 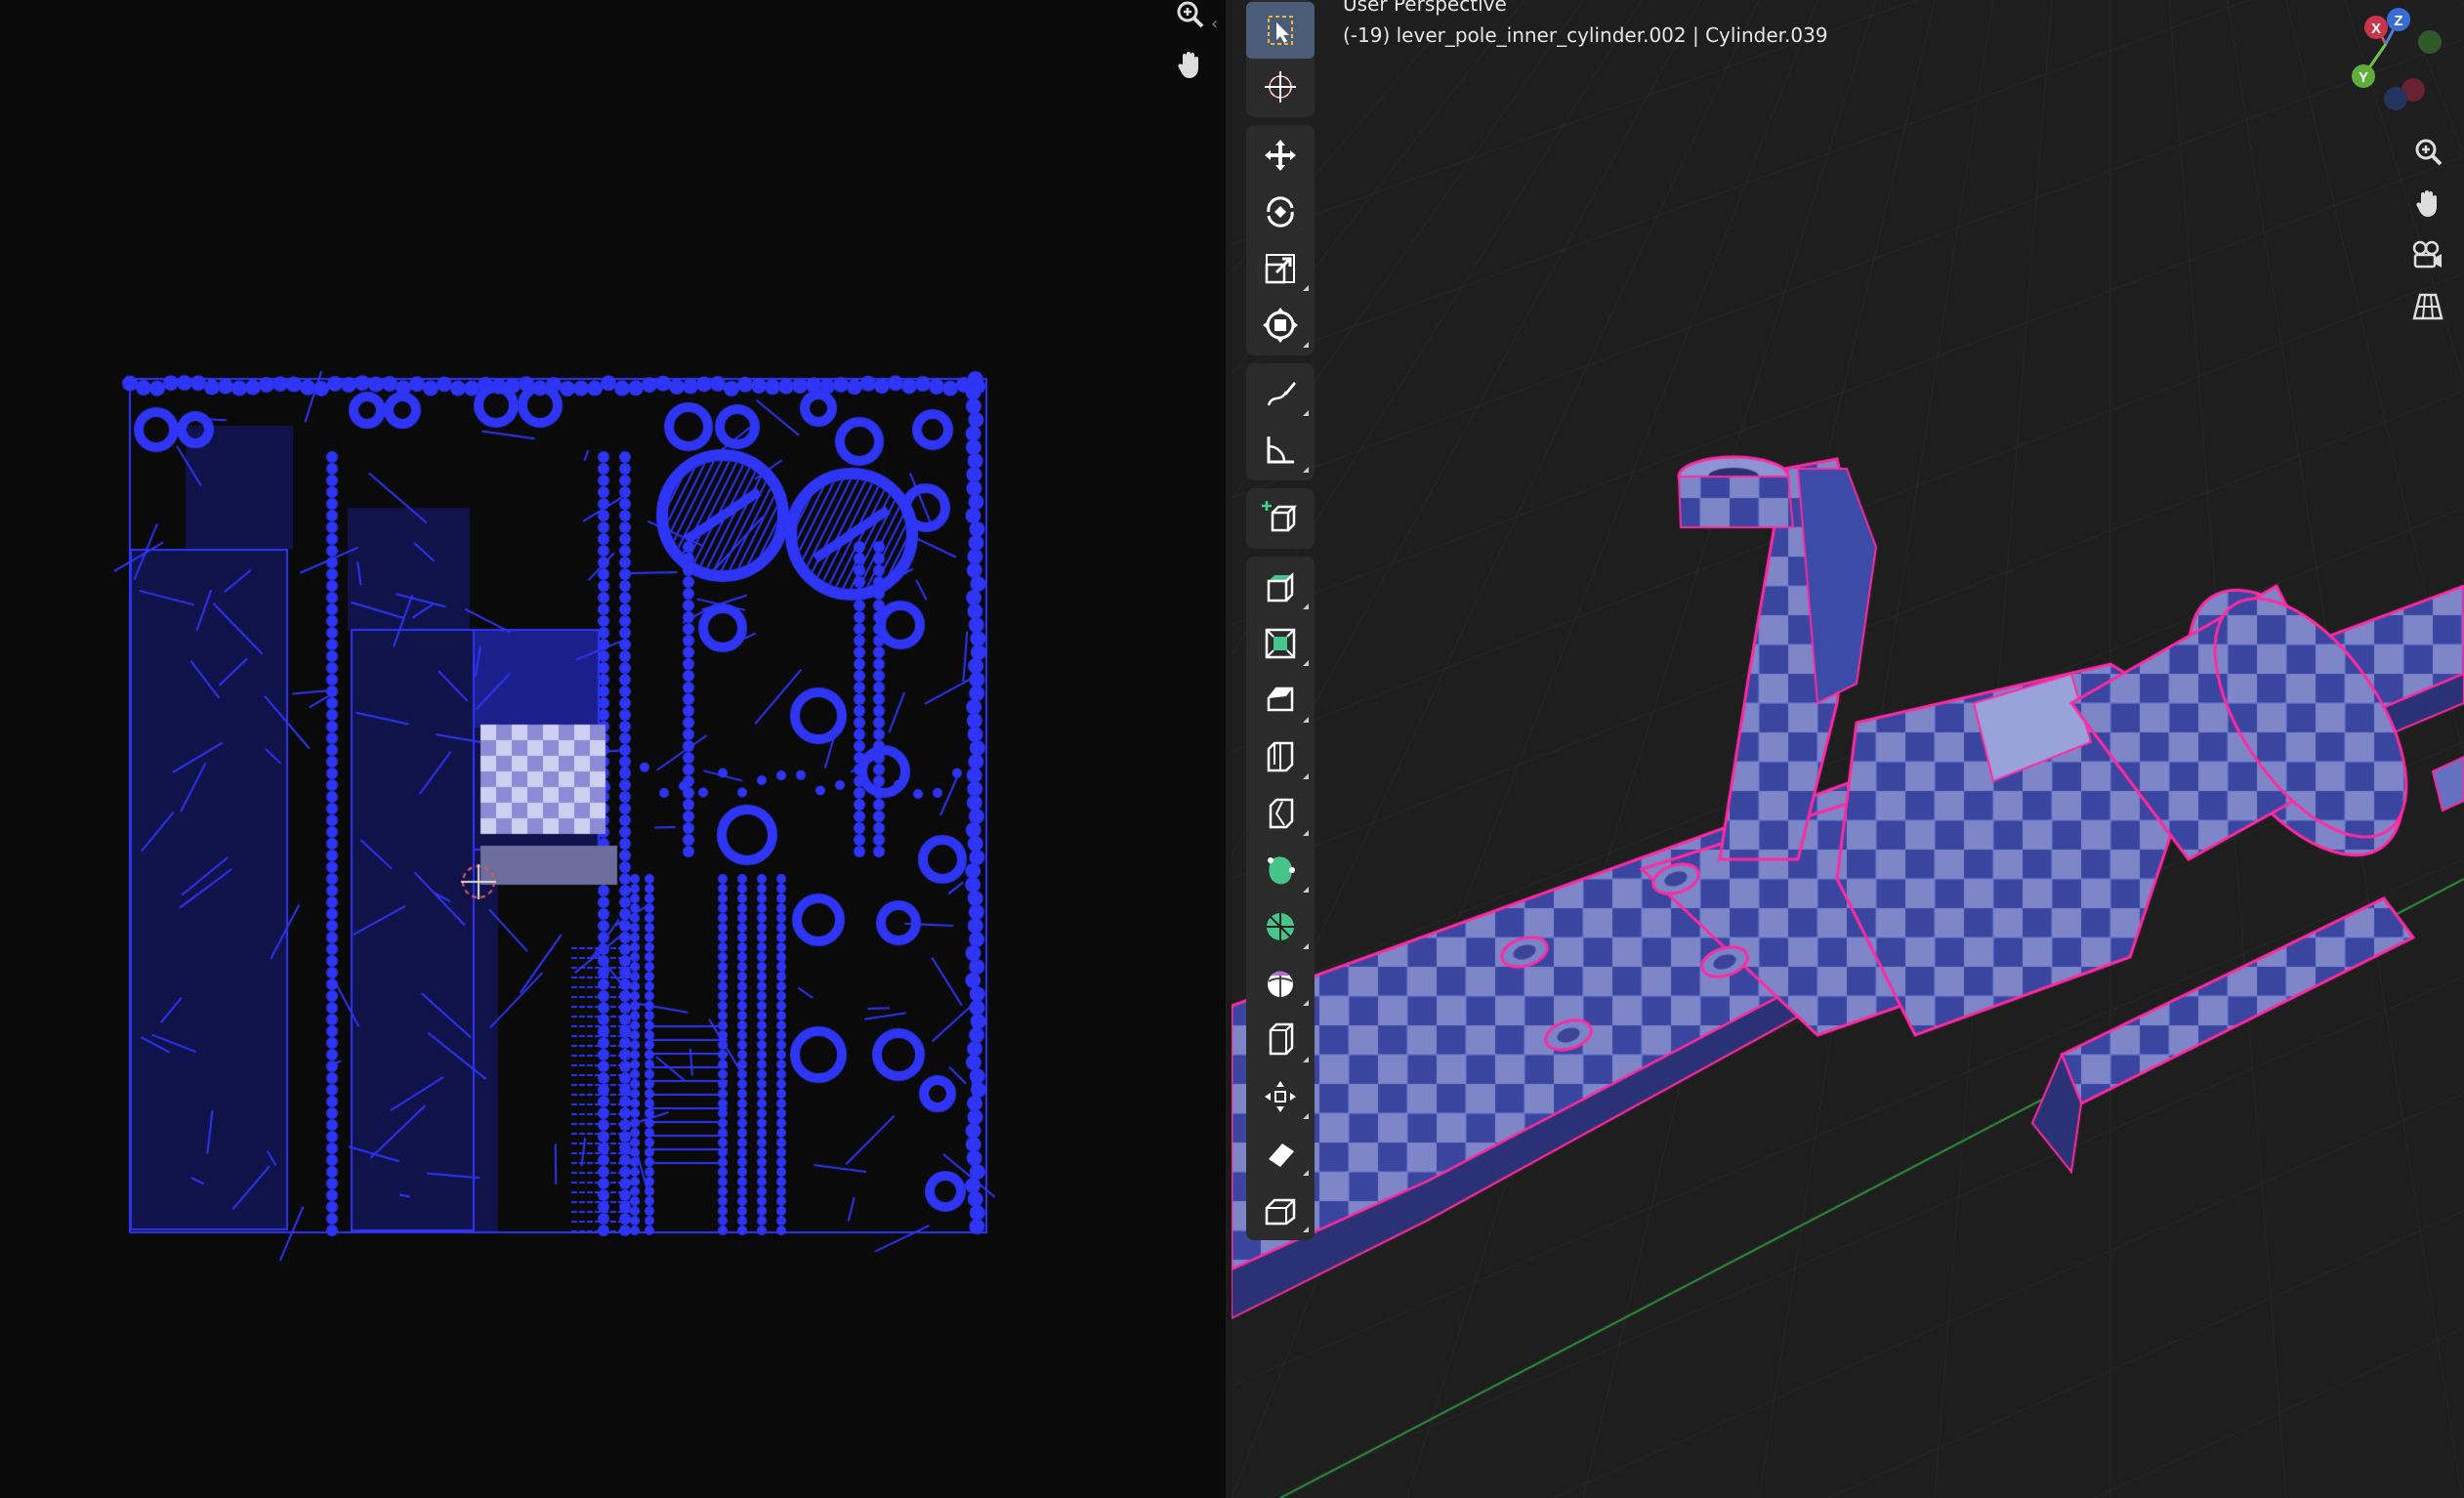 I want to click on grid-view-icon, so click(x=2427, y=306).